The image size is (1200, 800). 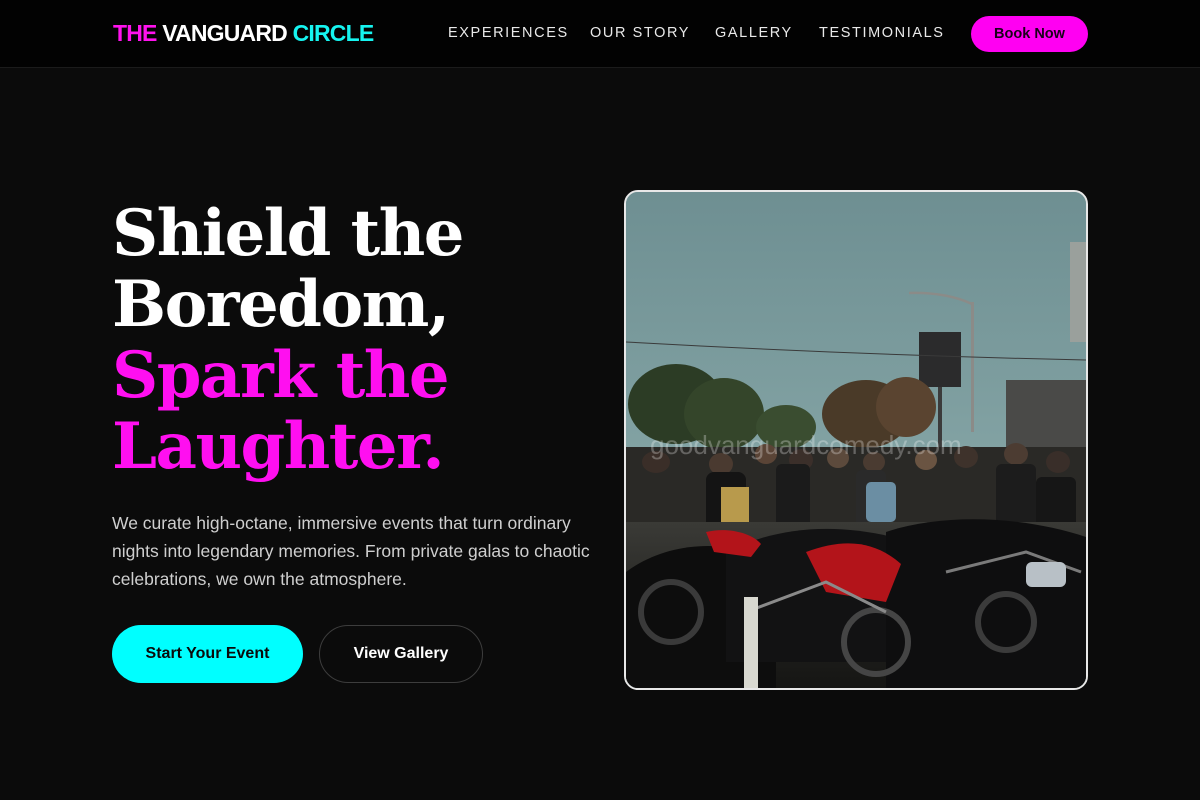 What do you see at coordinates (806, 445) in the screenshot?
I see `photo-watermark: goodvanguardcomedy.com` at bounding box center [806, 445].